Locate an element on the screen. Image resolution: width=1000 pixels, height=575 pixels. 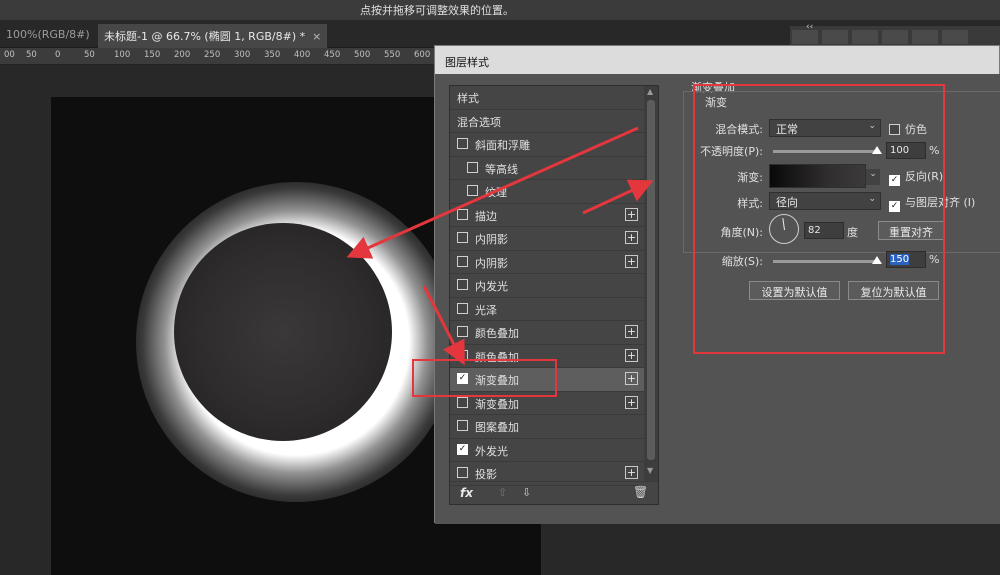
style-item-label: 颜色叠加 is located at coordinates (497, 333).